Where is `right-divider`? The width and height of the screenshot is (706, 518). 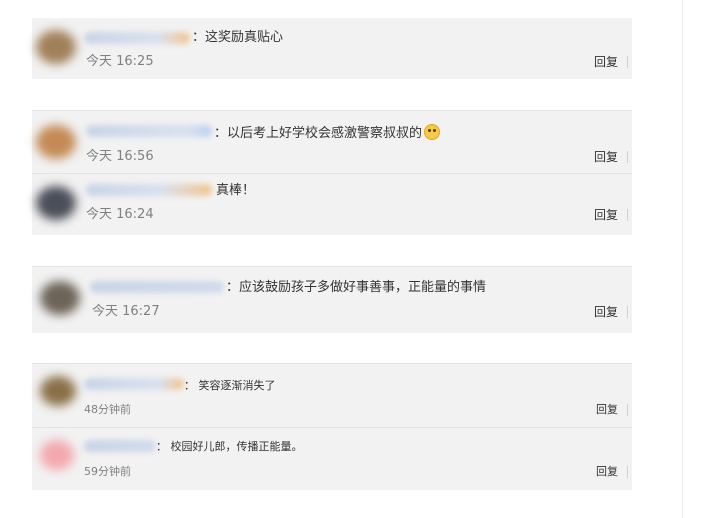
right-divider is located at coordinates (682, 259).